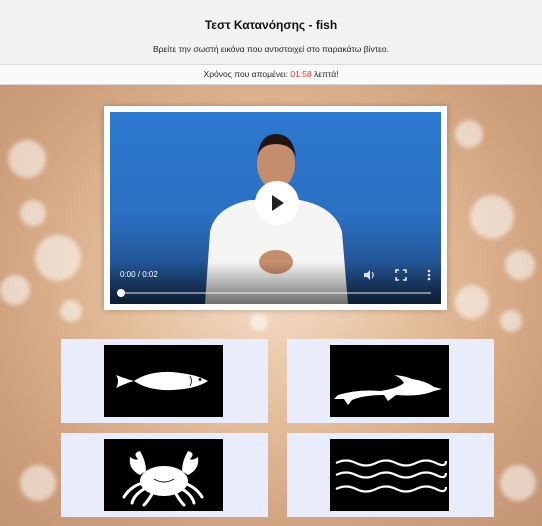 This screenshot has width=542, height=526. What do you see at coordinates (271, 25) in the screenshot?
I see `page-title: Τεστ Κατανόησης - fish` at bounding box center [271, 25].